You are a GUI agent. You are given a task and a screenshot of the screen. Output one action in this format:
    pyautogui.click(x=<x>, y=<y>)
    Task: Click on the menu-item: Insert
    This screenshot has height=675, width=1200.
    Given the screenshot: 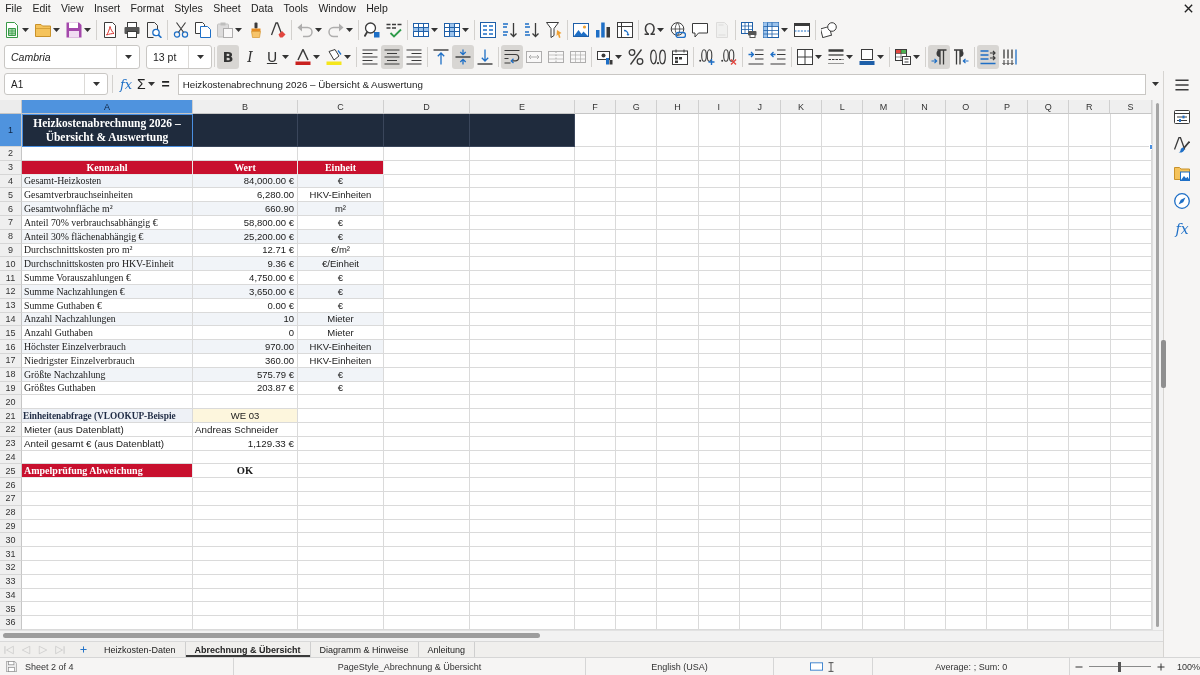 What is the action you would take?
    pyautogui.click(x=107, y=8)
    